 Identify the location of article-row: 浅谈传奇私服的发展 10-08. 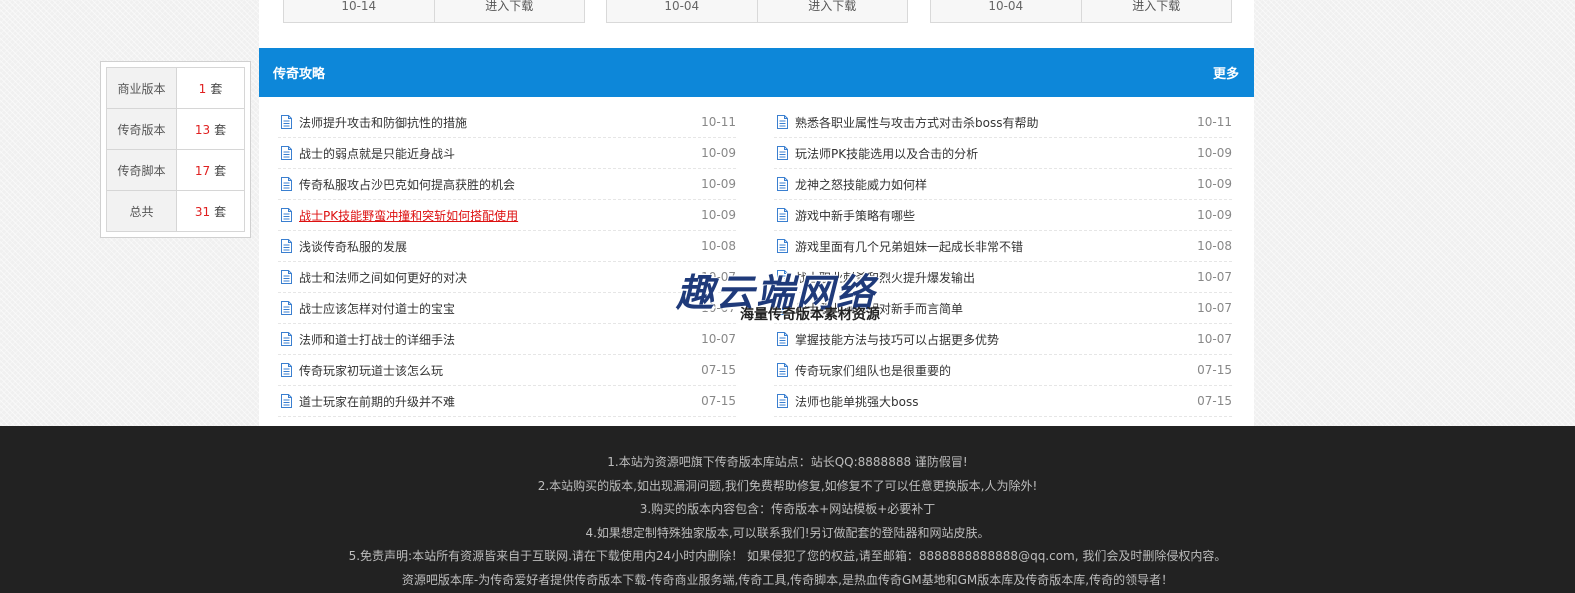
(507, 246).